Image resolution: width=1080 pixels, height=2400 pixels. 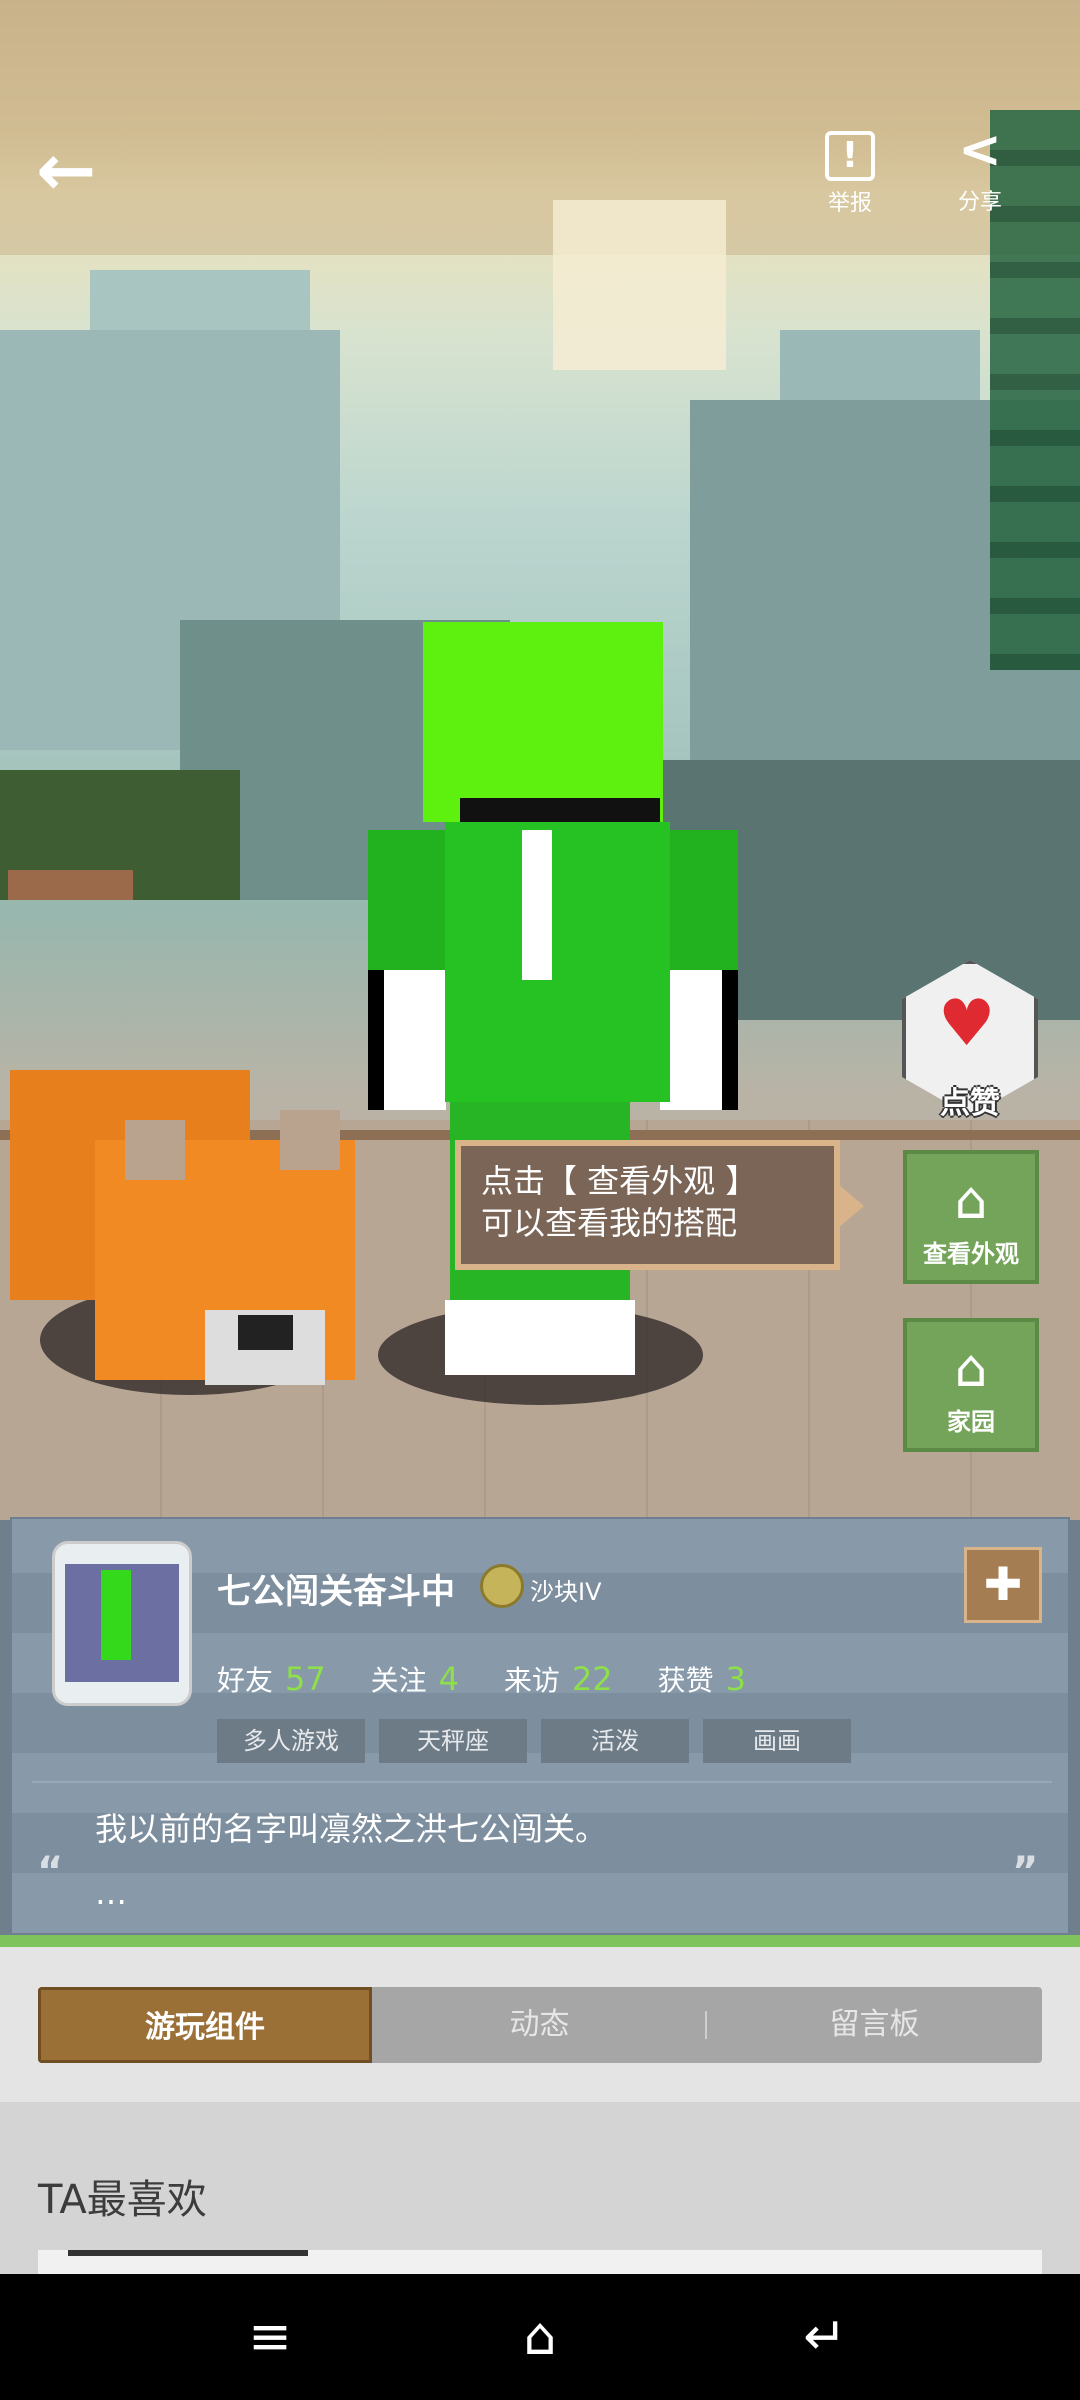 What do you see at coordinates (540, 1941) in the screenshot?
I see `section-divider` at bounding box center [540, 1941].